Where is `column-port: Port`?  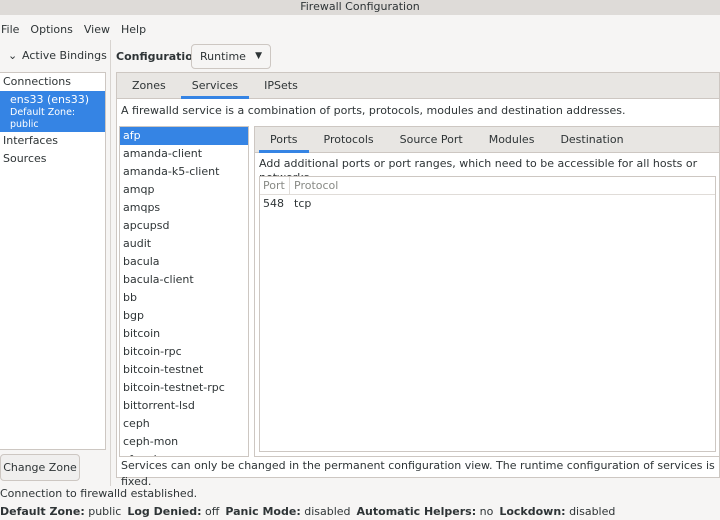 column-port: Port is located at coordinates (275, 185).